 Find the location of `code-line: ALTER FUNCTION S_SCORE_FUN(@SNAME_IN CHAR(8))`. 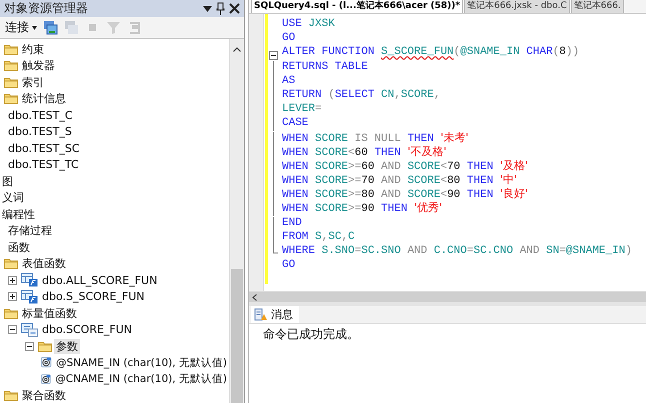

code-line: ALTER FUNCTION S_SCORE_FUN(@SNAME_IN CHAR(8)) is located at coordinates (431, 52).